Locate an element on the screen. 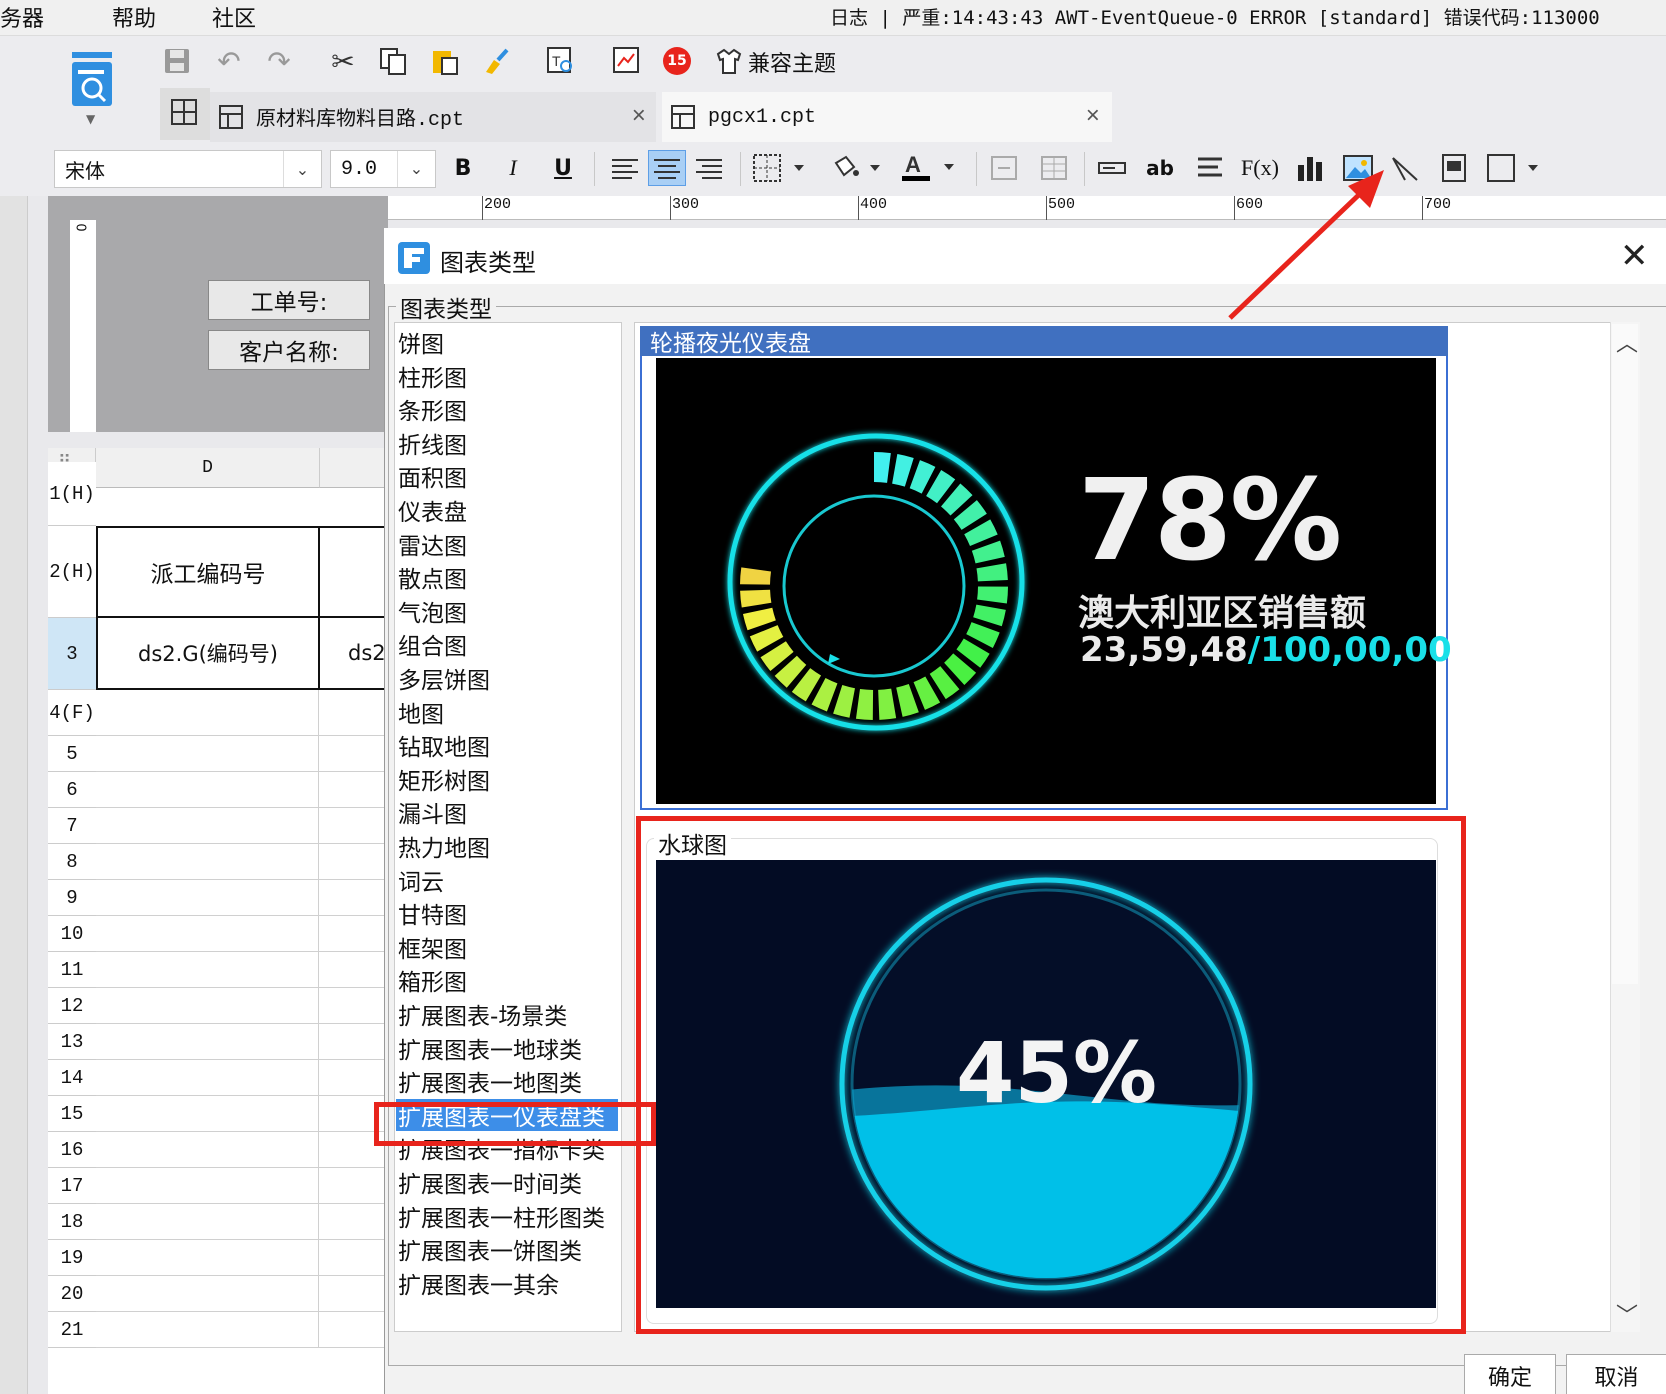 The height and width of the screenshot is (1394, 1666). ok-button: 确定 is located at coordinates (1510, 1374).